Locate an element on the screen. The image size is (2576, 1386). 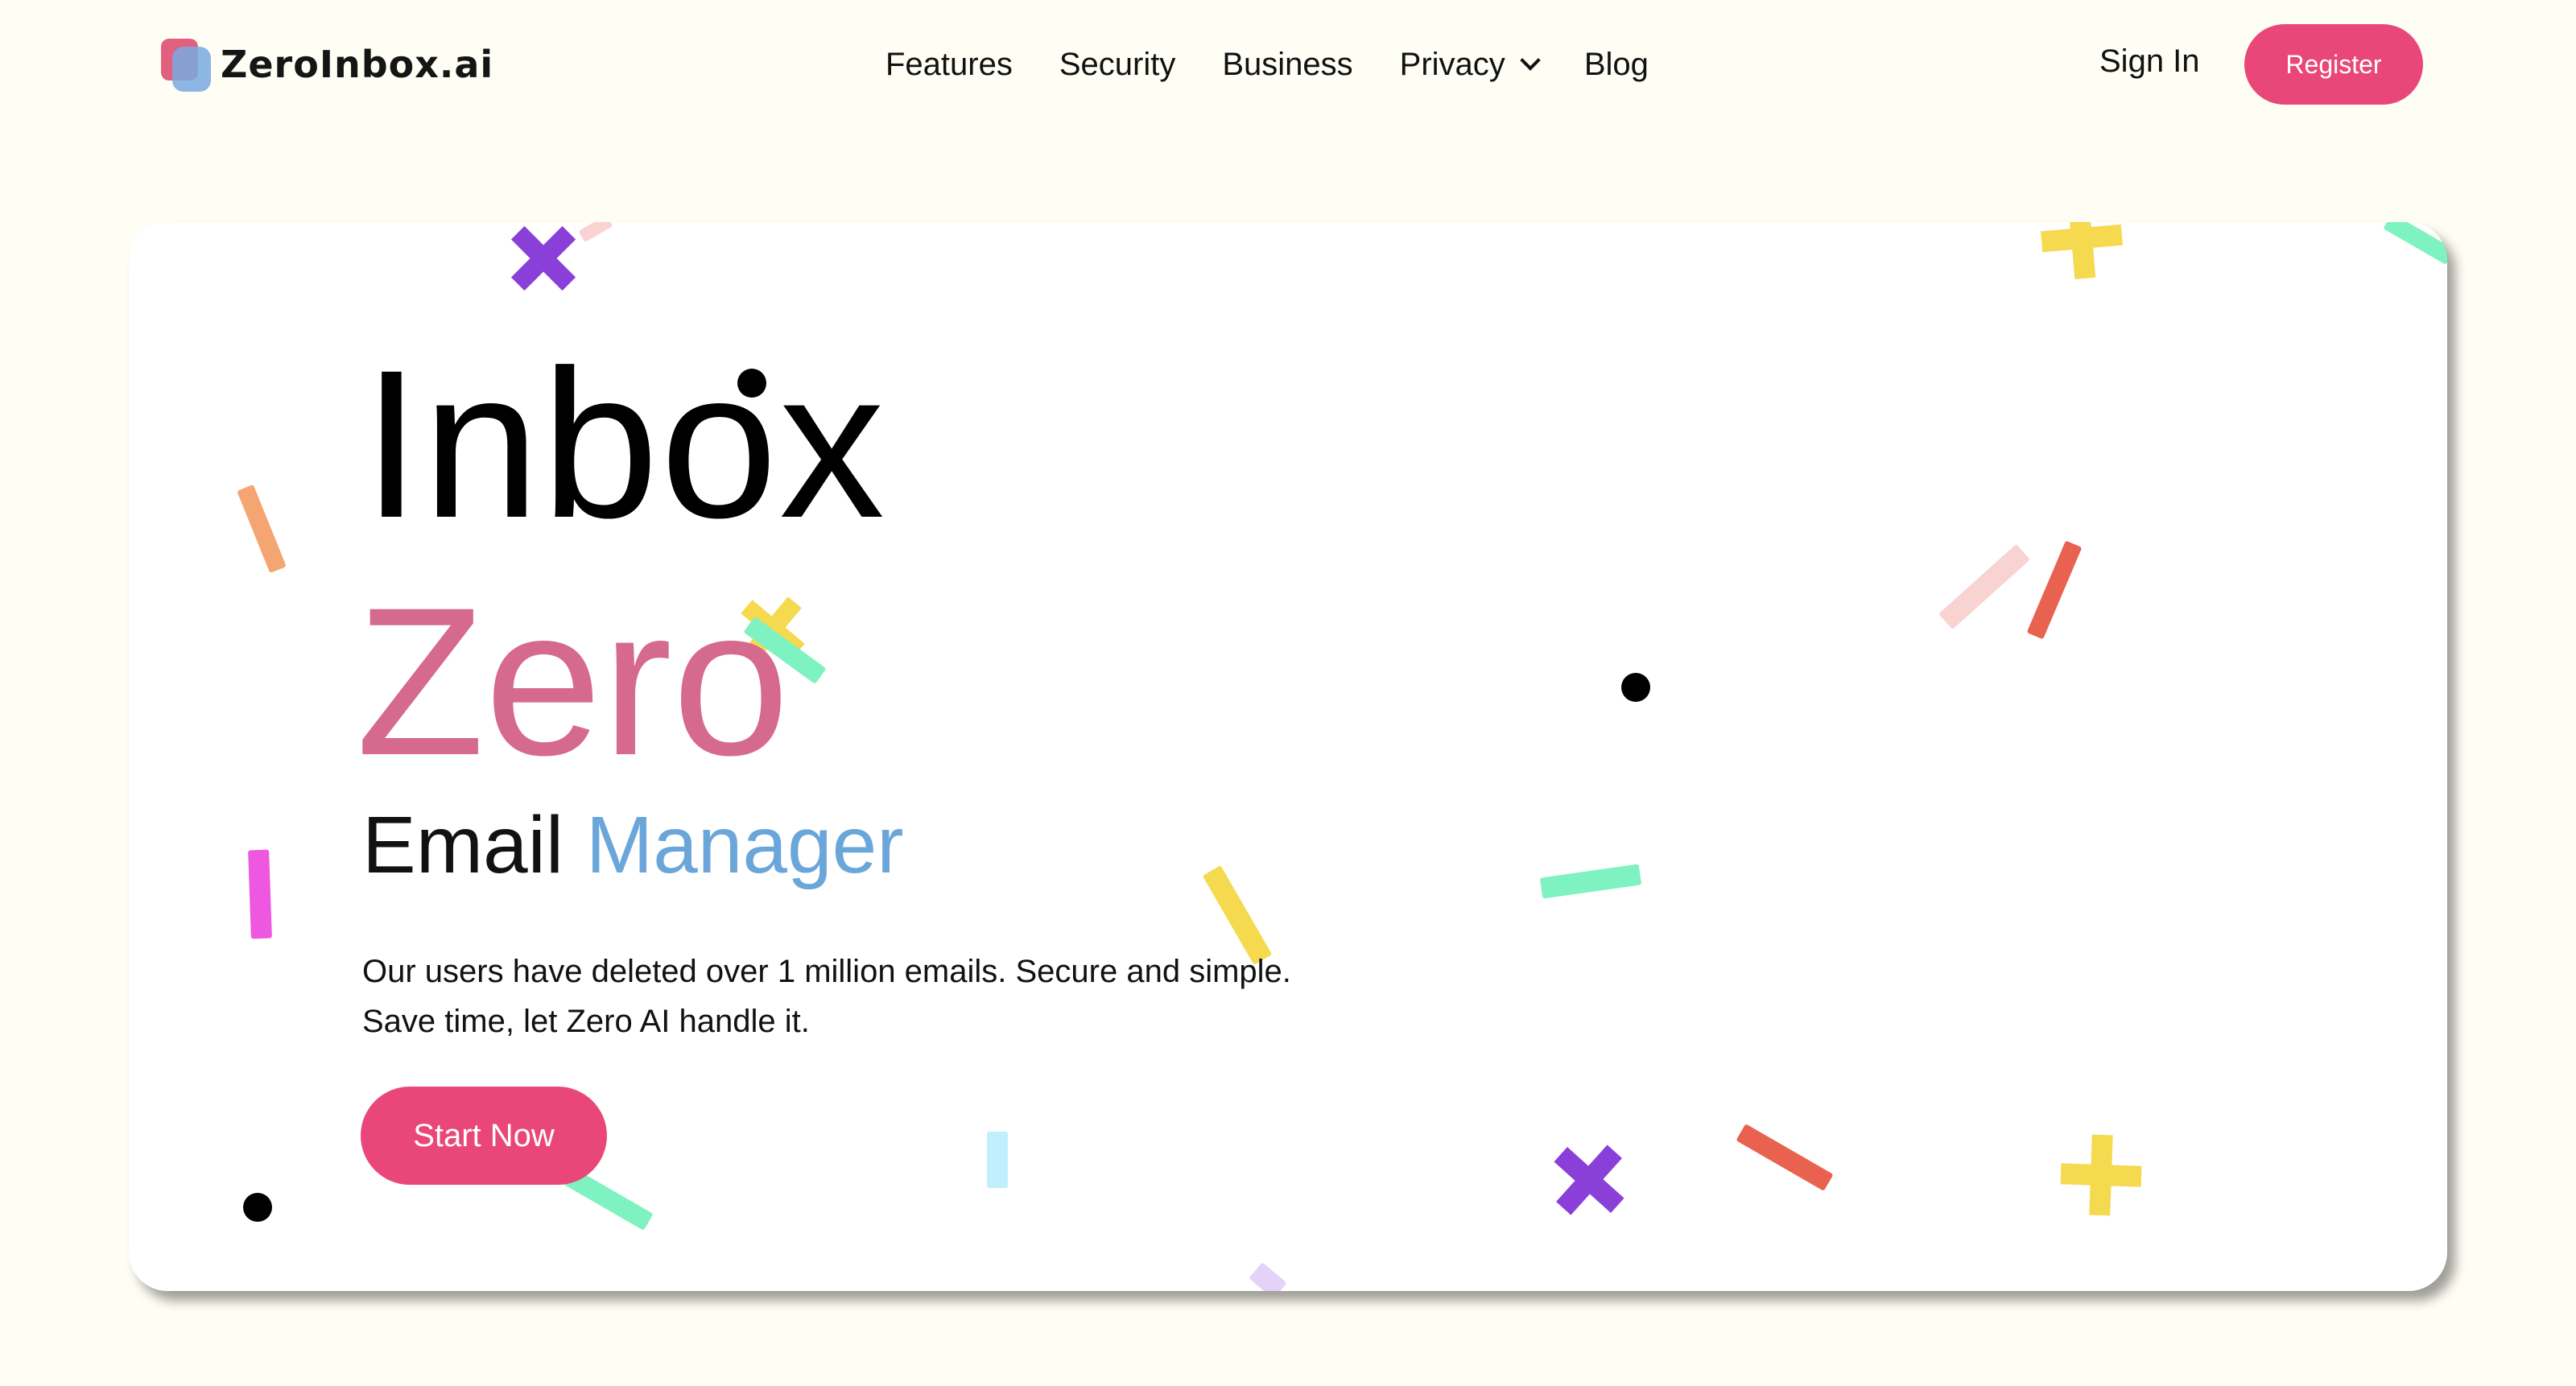
nav-features: Features is located at coordinates (949, 65).